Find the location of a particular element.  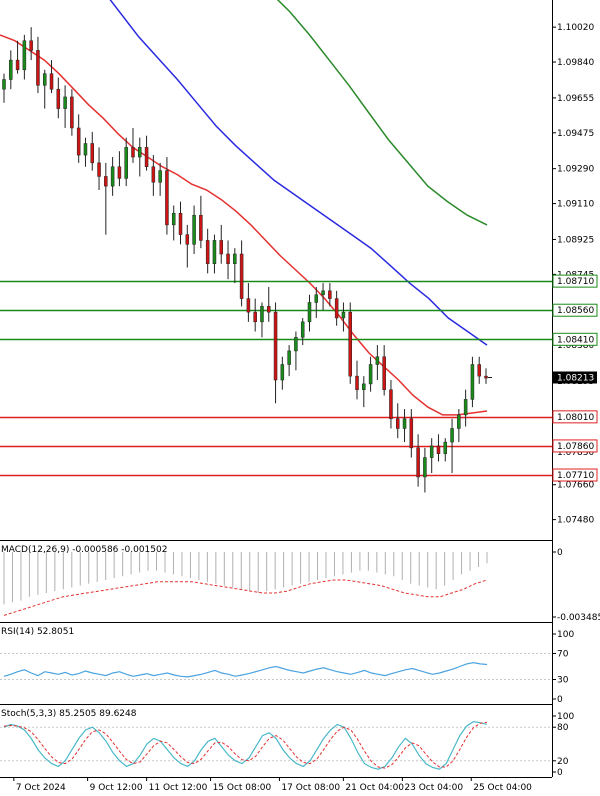

current-price-label: 1.08213 is located at coordinates (575, 378).